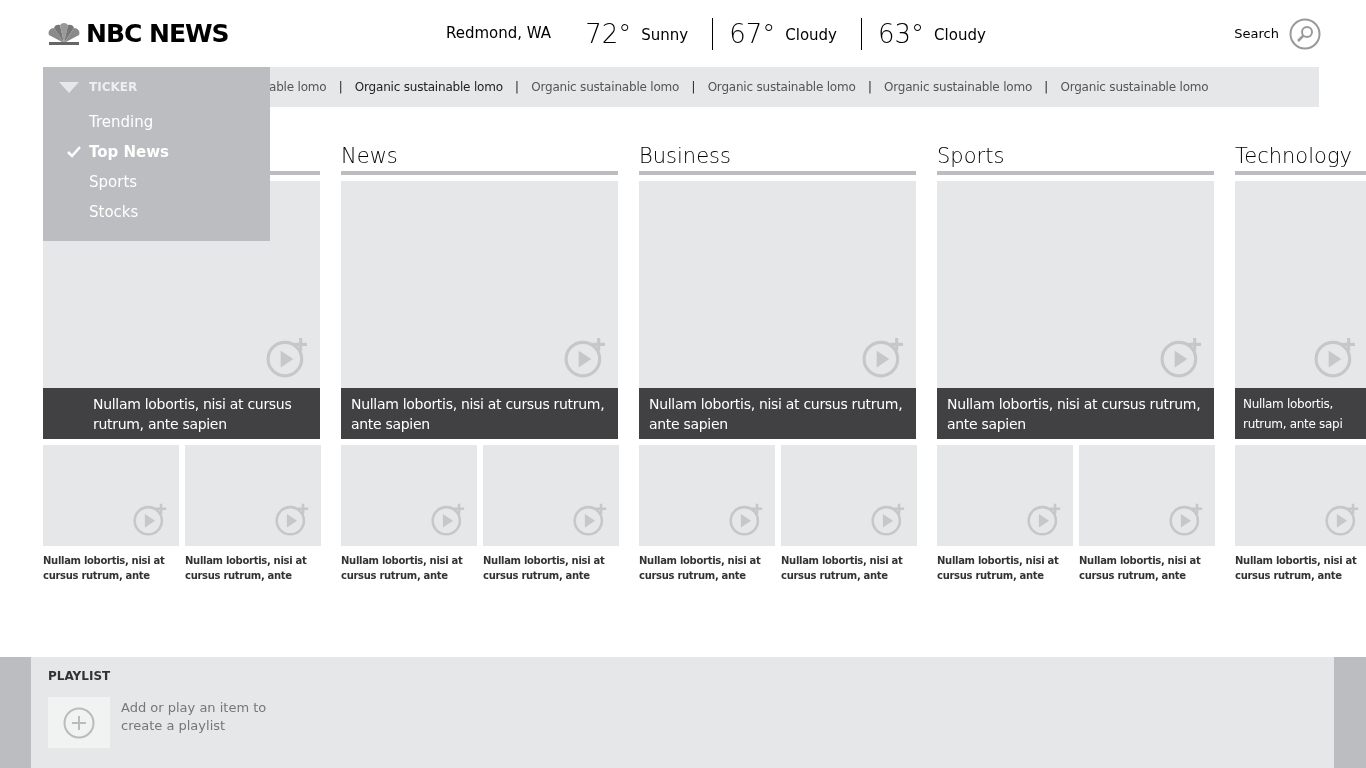 The height and width of the screenshot is (768, 1366). I want to click on ticker-item: able lomo, so click(298, 87).